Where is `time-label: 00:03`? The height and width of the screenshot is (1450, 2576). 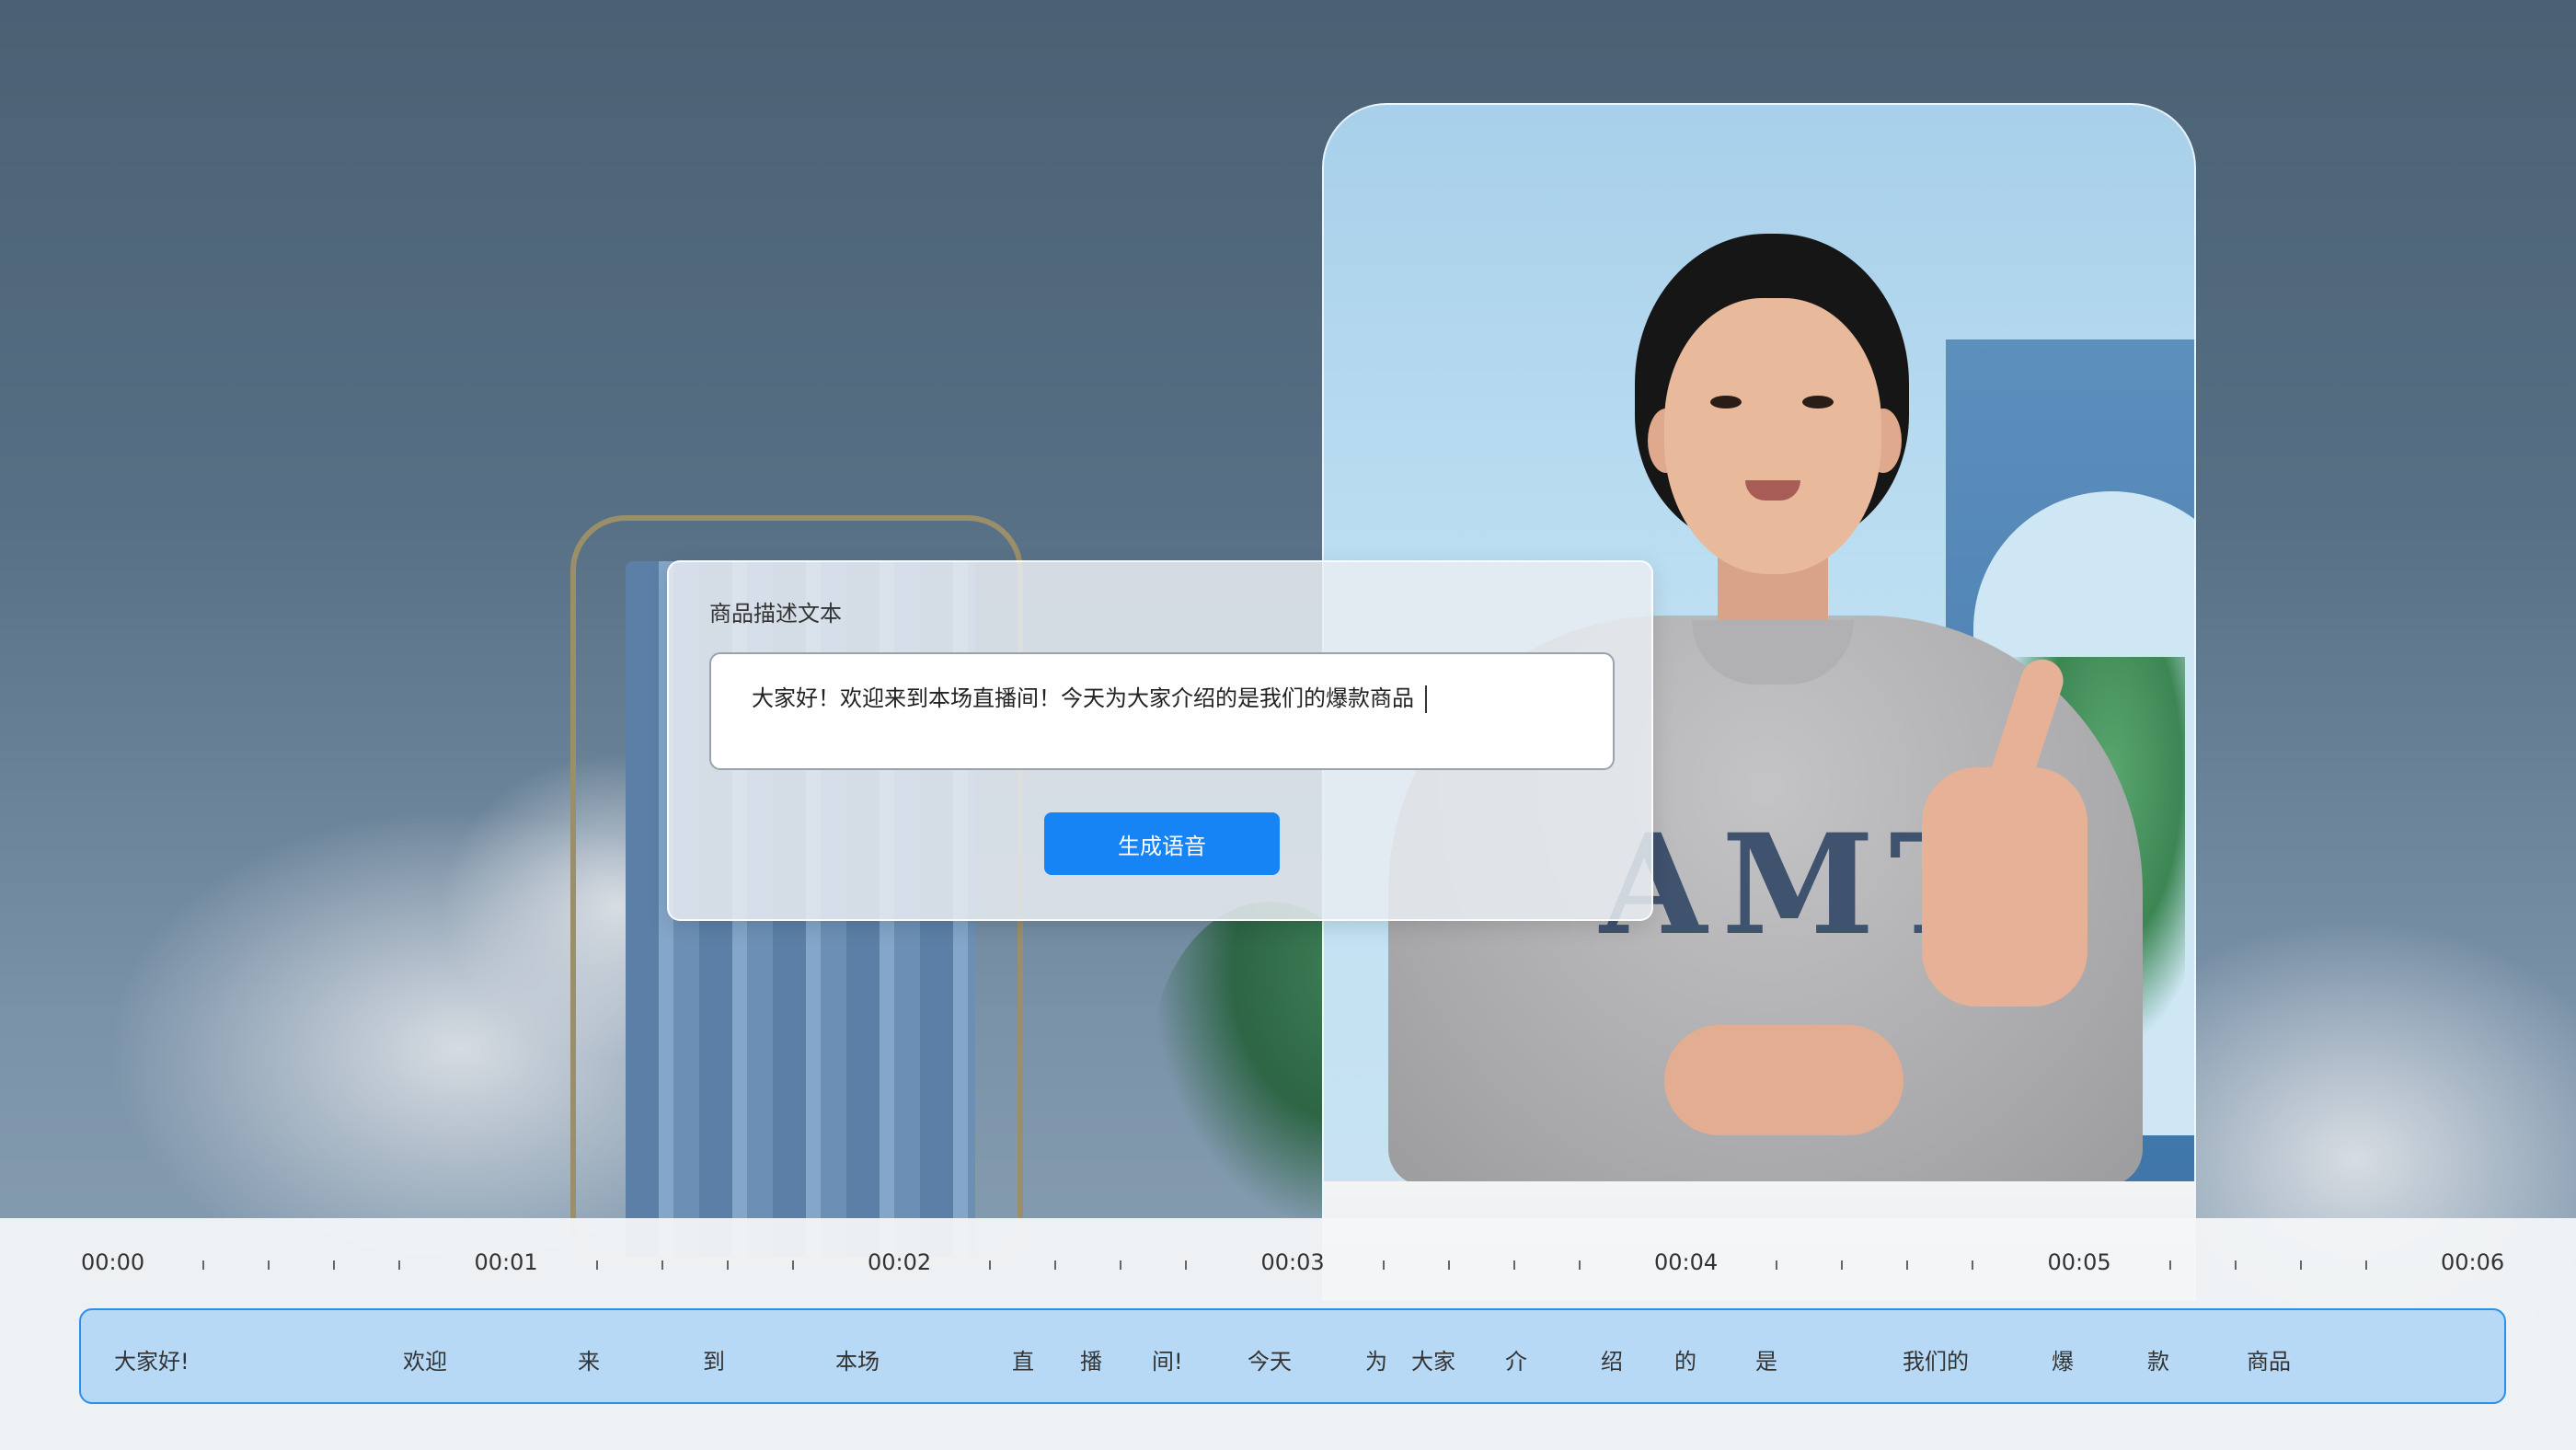 time-label: 00:03 is located at coordinates (1292, 1262).